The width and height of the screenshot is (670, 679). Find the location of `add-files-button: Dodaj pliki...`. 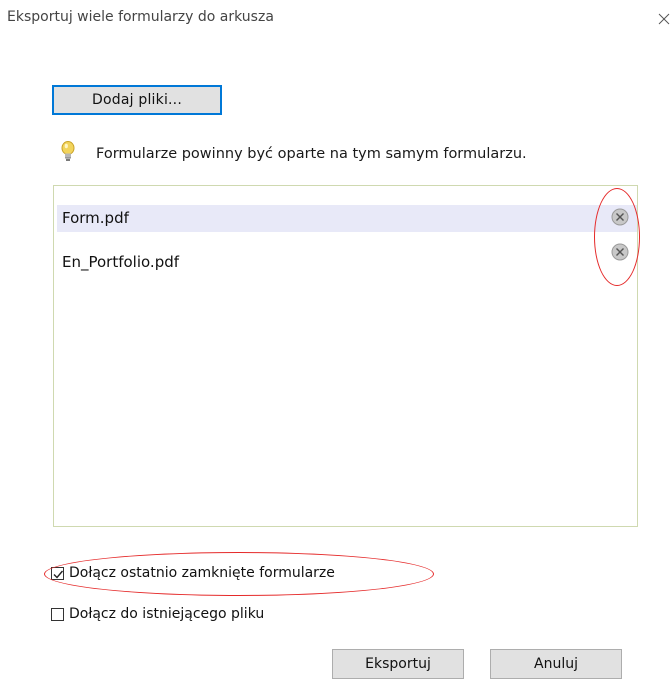

add-files-button: Dodaj pliki... is located at coordinates (137, 100).